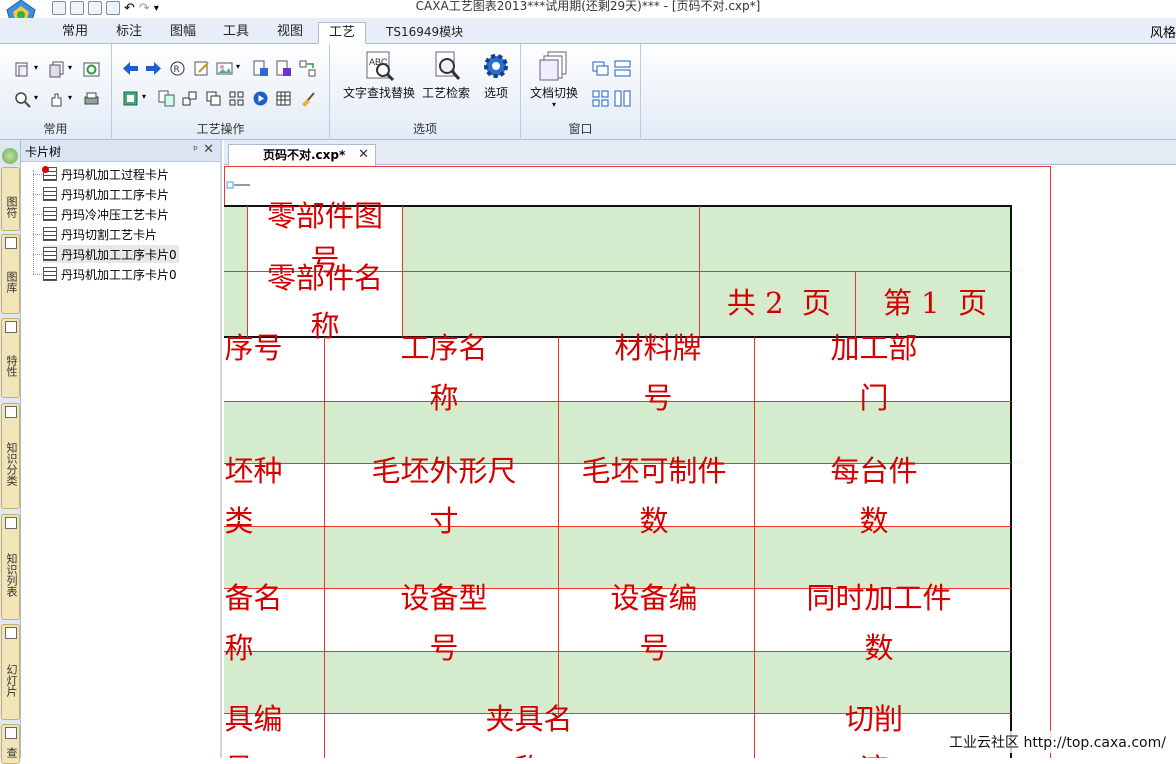 The image size is (1176, 764). I want to click on document-tab: 页码不对.cxp* ✕, so click(302, 155).